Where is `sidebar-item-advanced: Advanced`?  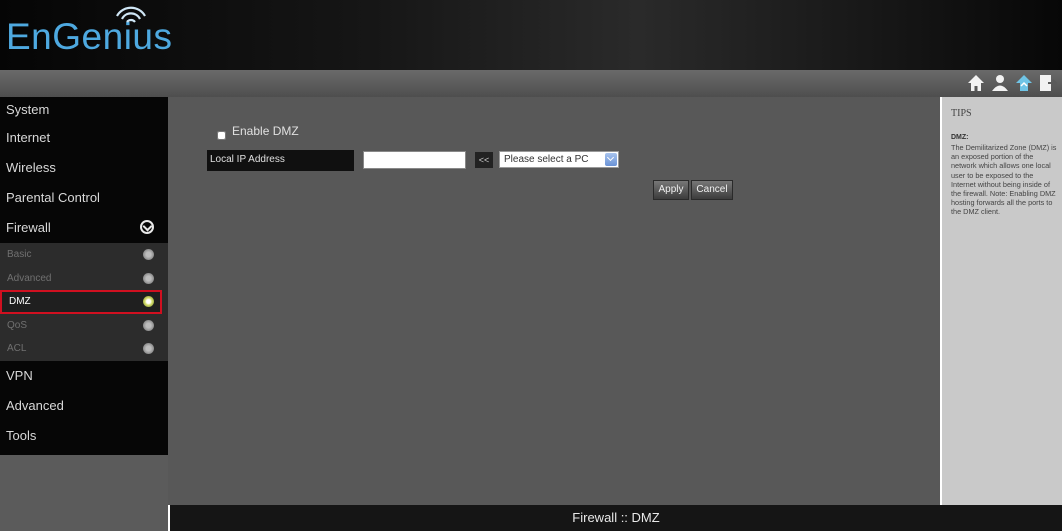 sidebar-item-advanced: Advanced is located at coordinates (84, 406).